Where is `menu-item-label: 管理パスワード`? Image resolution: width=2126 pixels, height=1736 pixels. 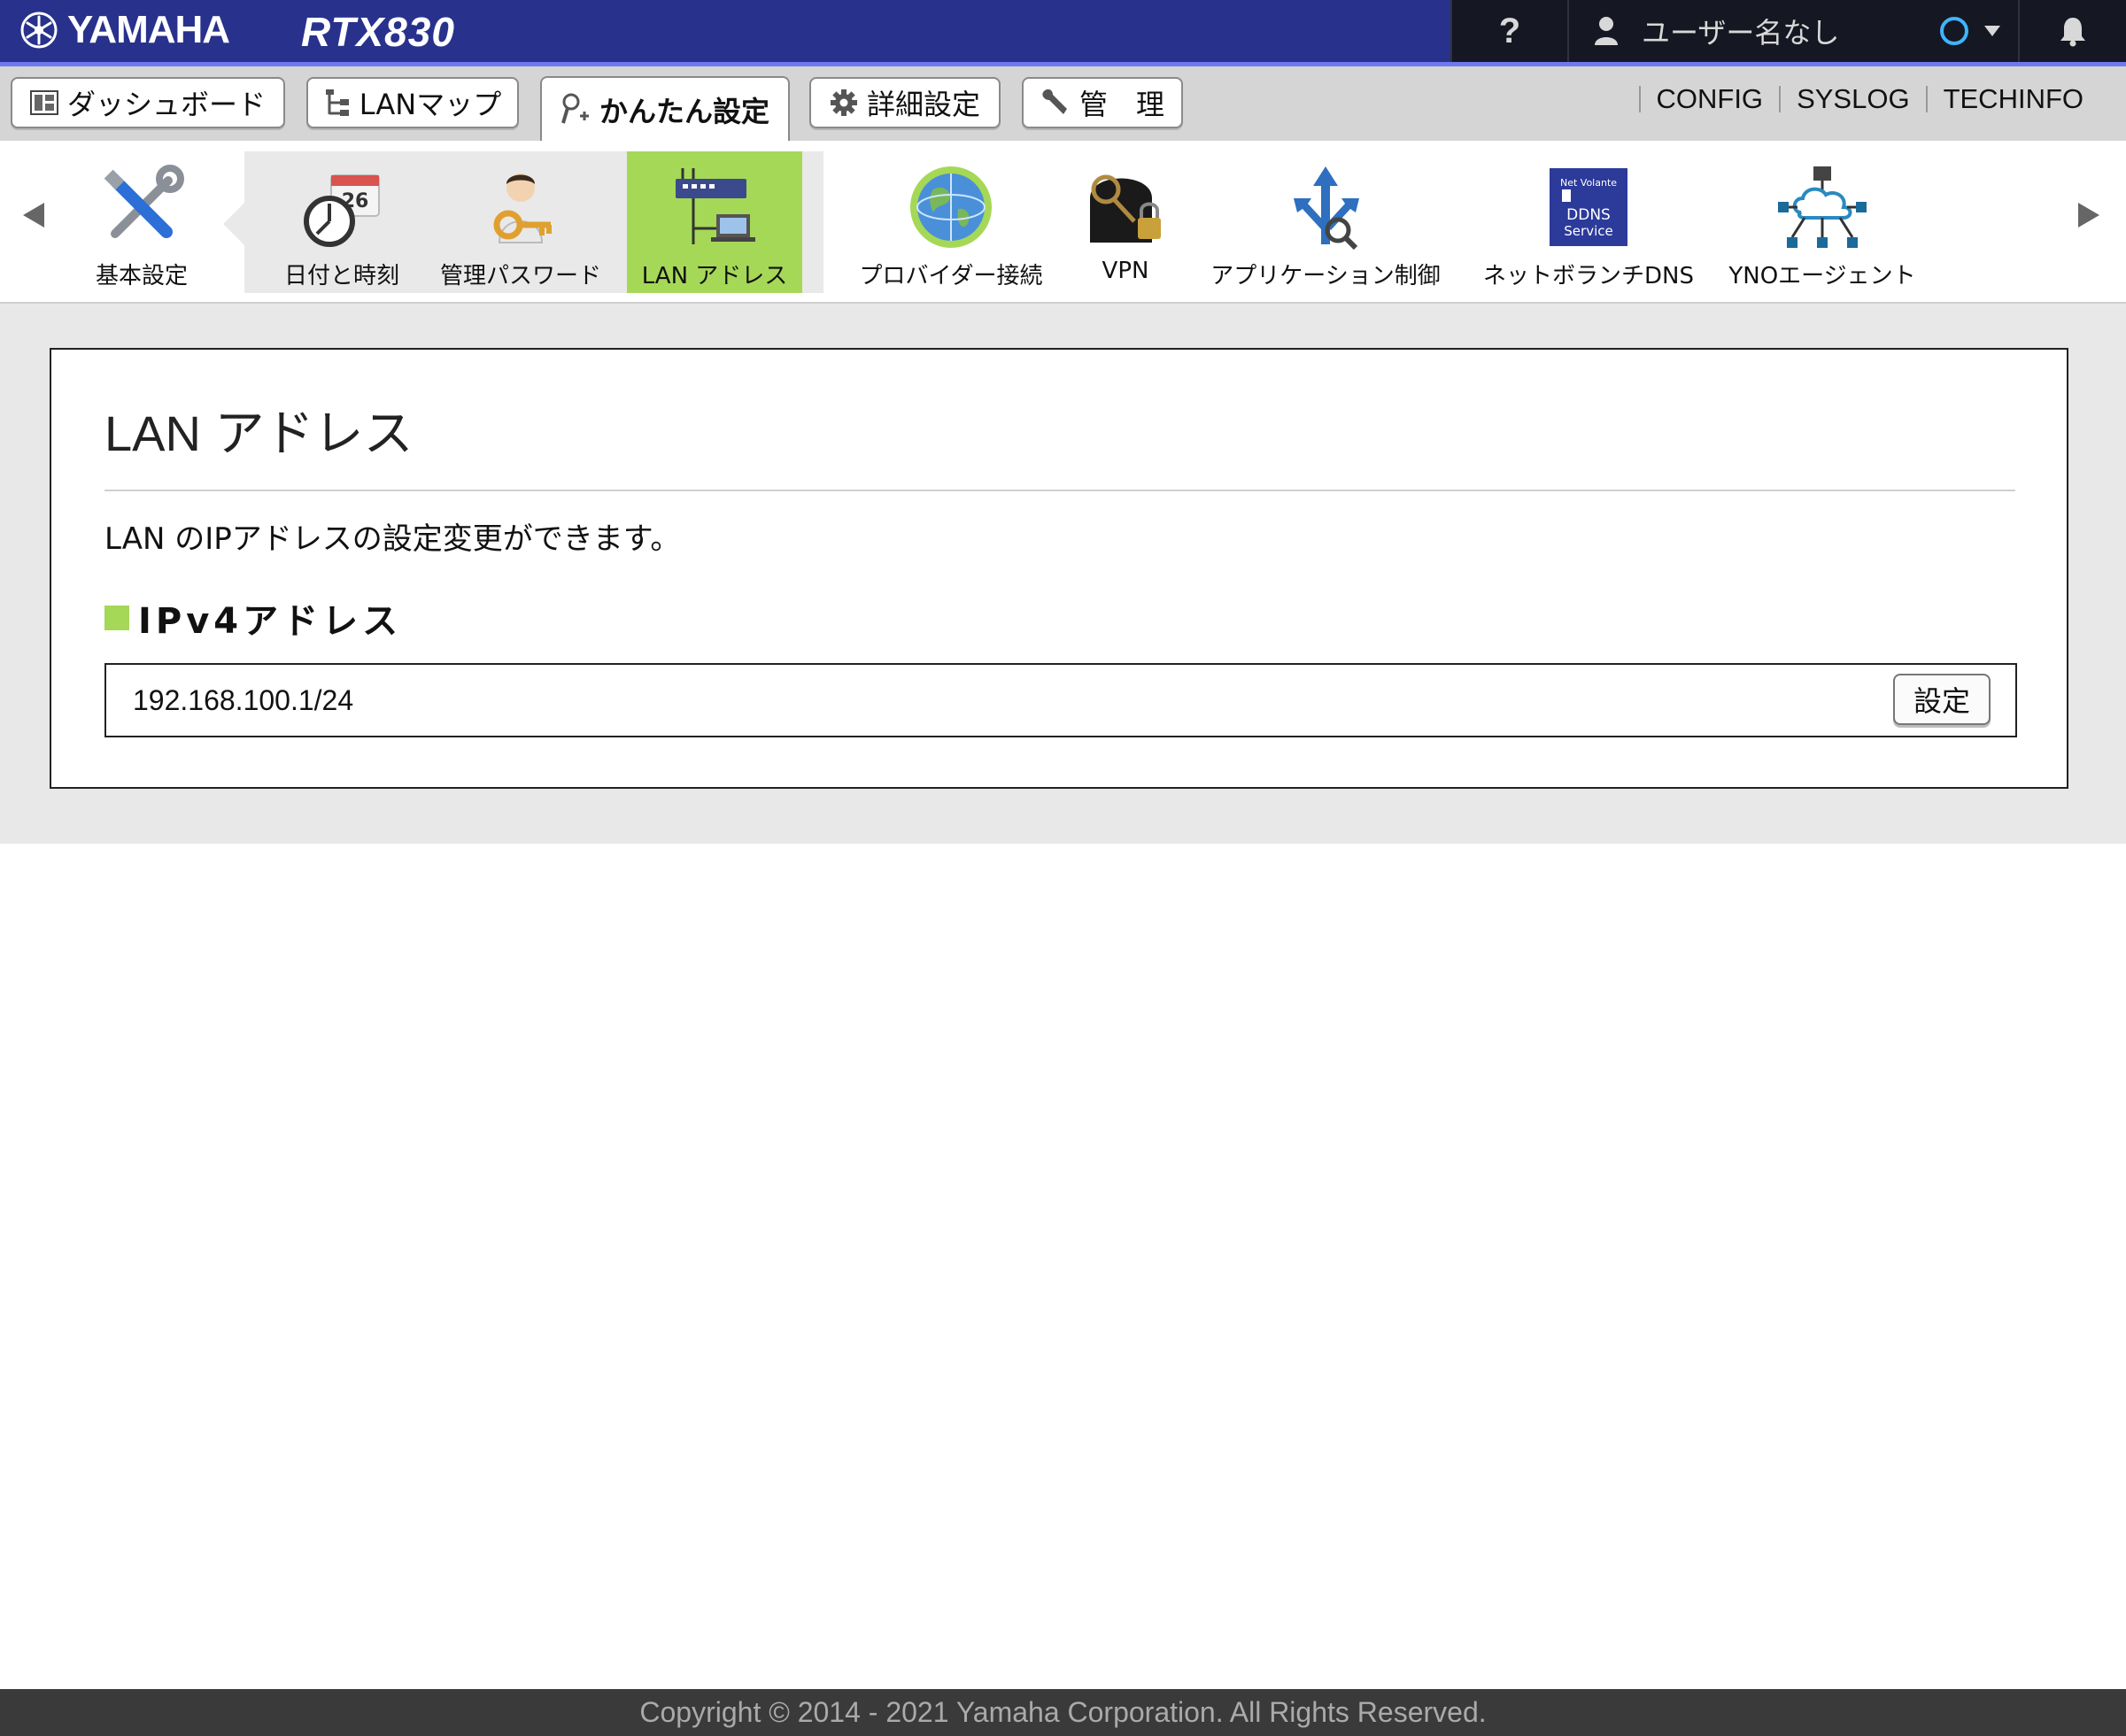 menu-item-label: 管理パスワード is located at coordinates (520, 276).